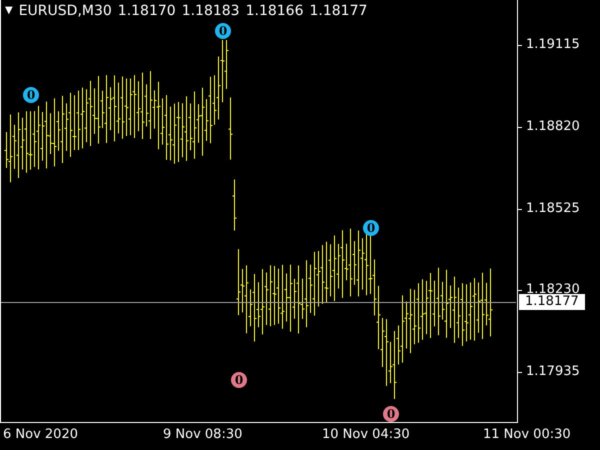 The height and width of the screenshot is (450, 600). I want to click on price-label: 1.18820, so click(553, 127).